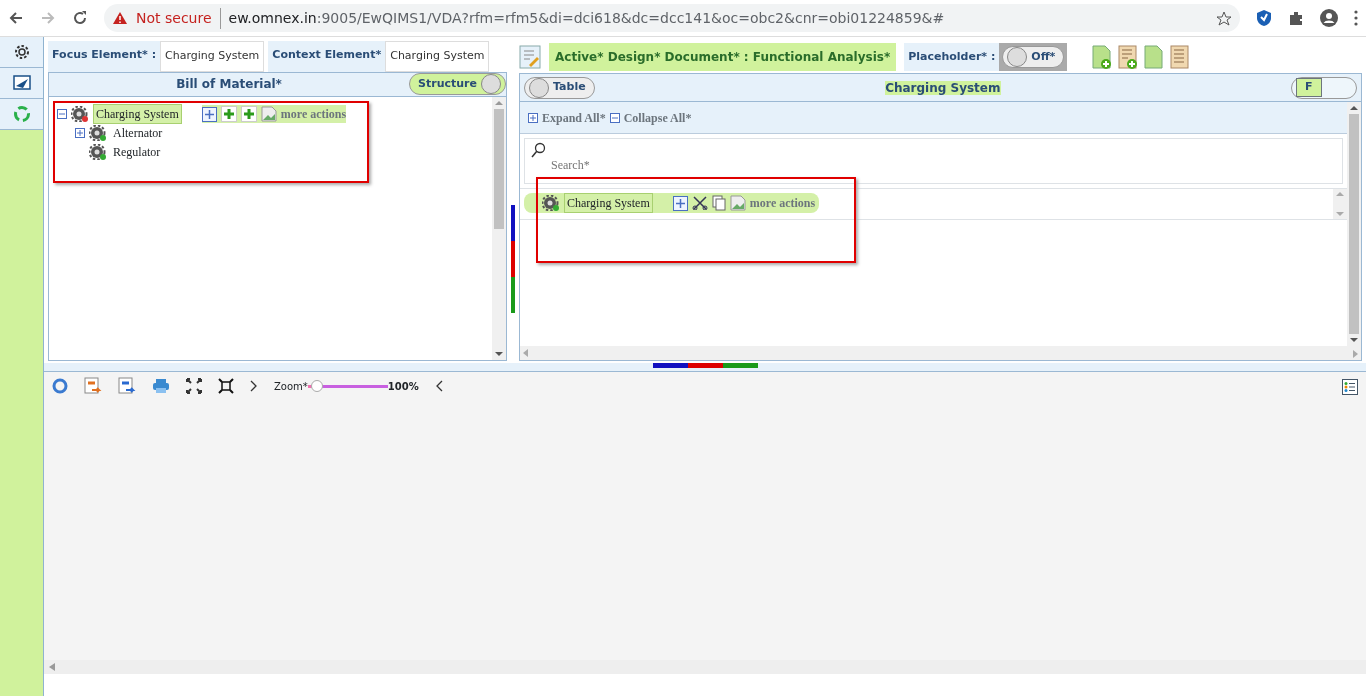  I want to click on fit-screen-icon, so click(194, 386).